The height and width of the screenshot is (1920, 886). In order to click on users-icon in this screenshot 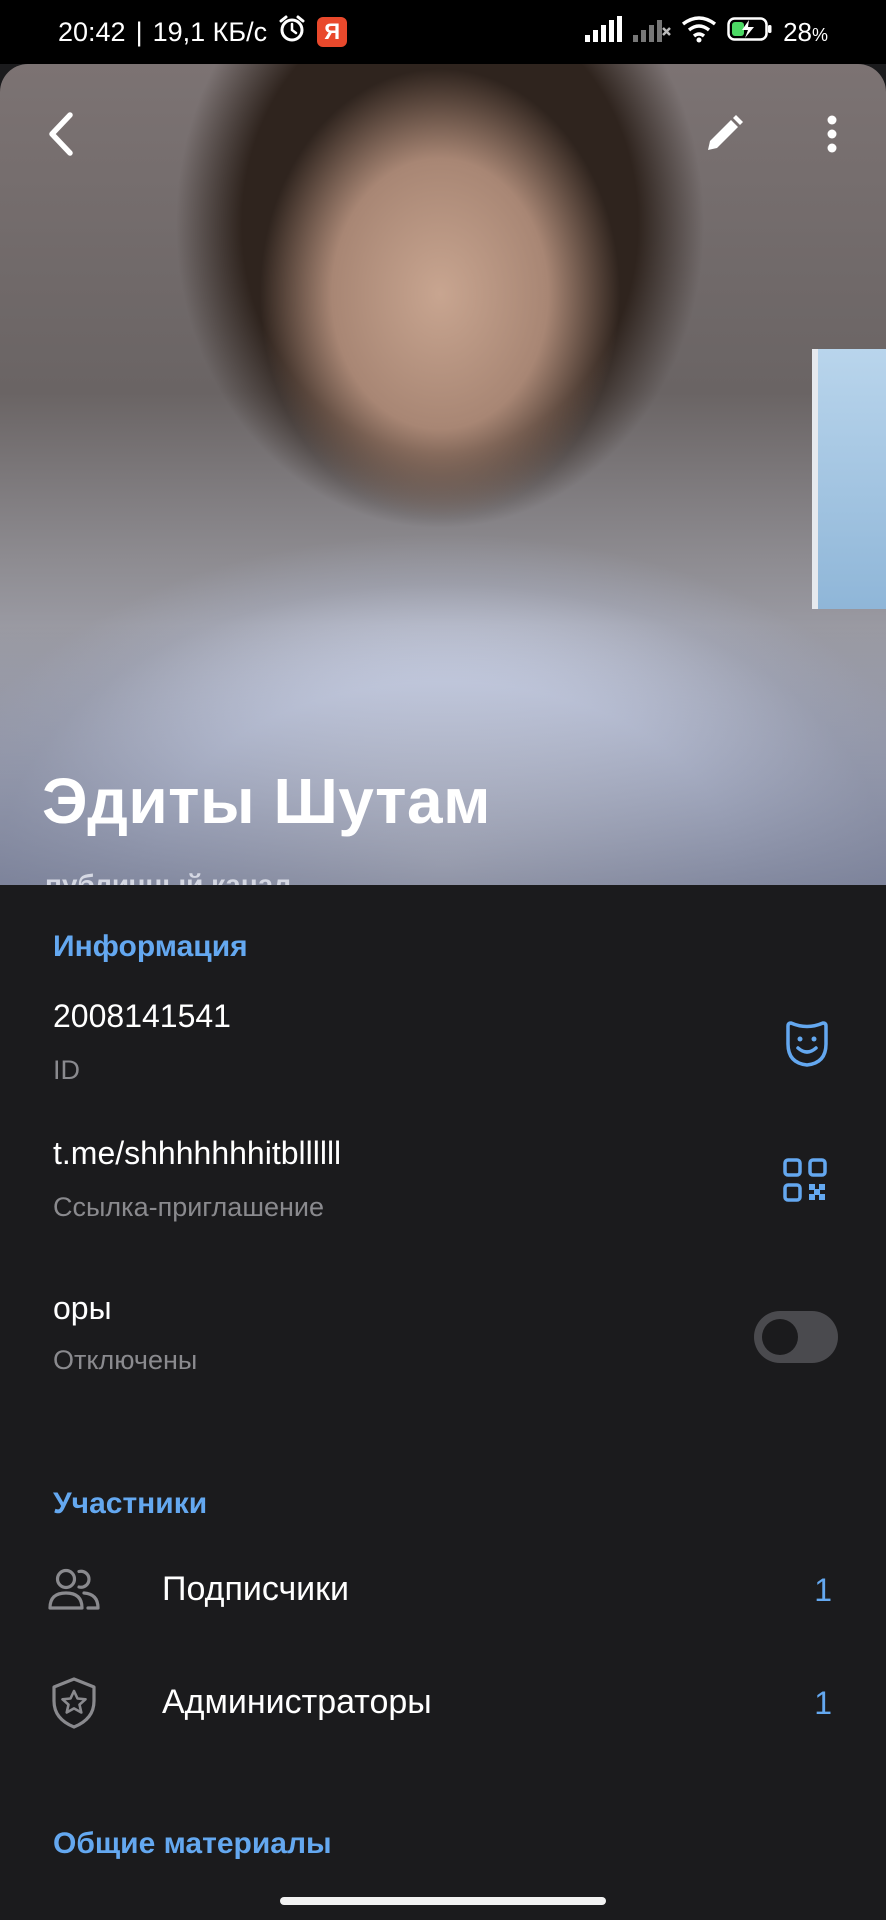, I will do `click(74, 1590)`.